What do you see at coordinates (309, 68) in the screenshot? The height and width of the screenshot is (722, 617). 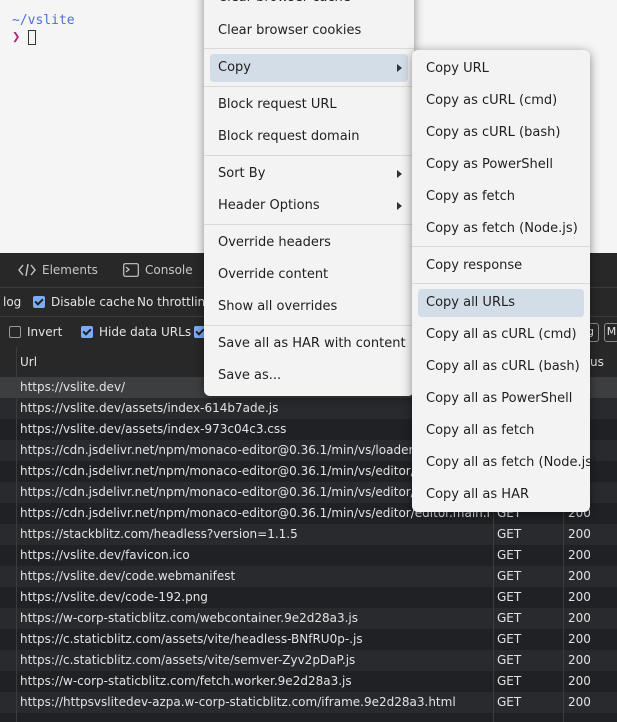 I see `menu-item-copy: Copy` at bounding box center [309, 68].